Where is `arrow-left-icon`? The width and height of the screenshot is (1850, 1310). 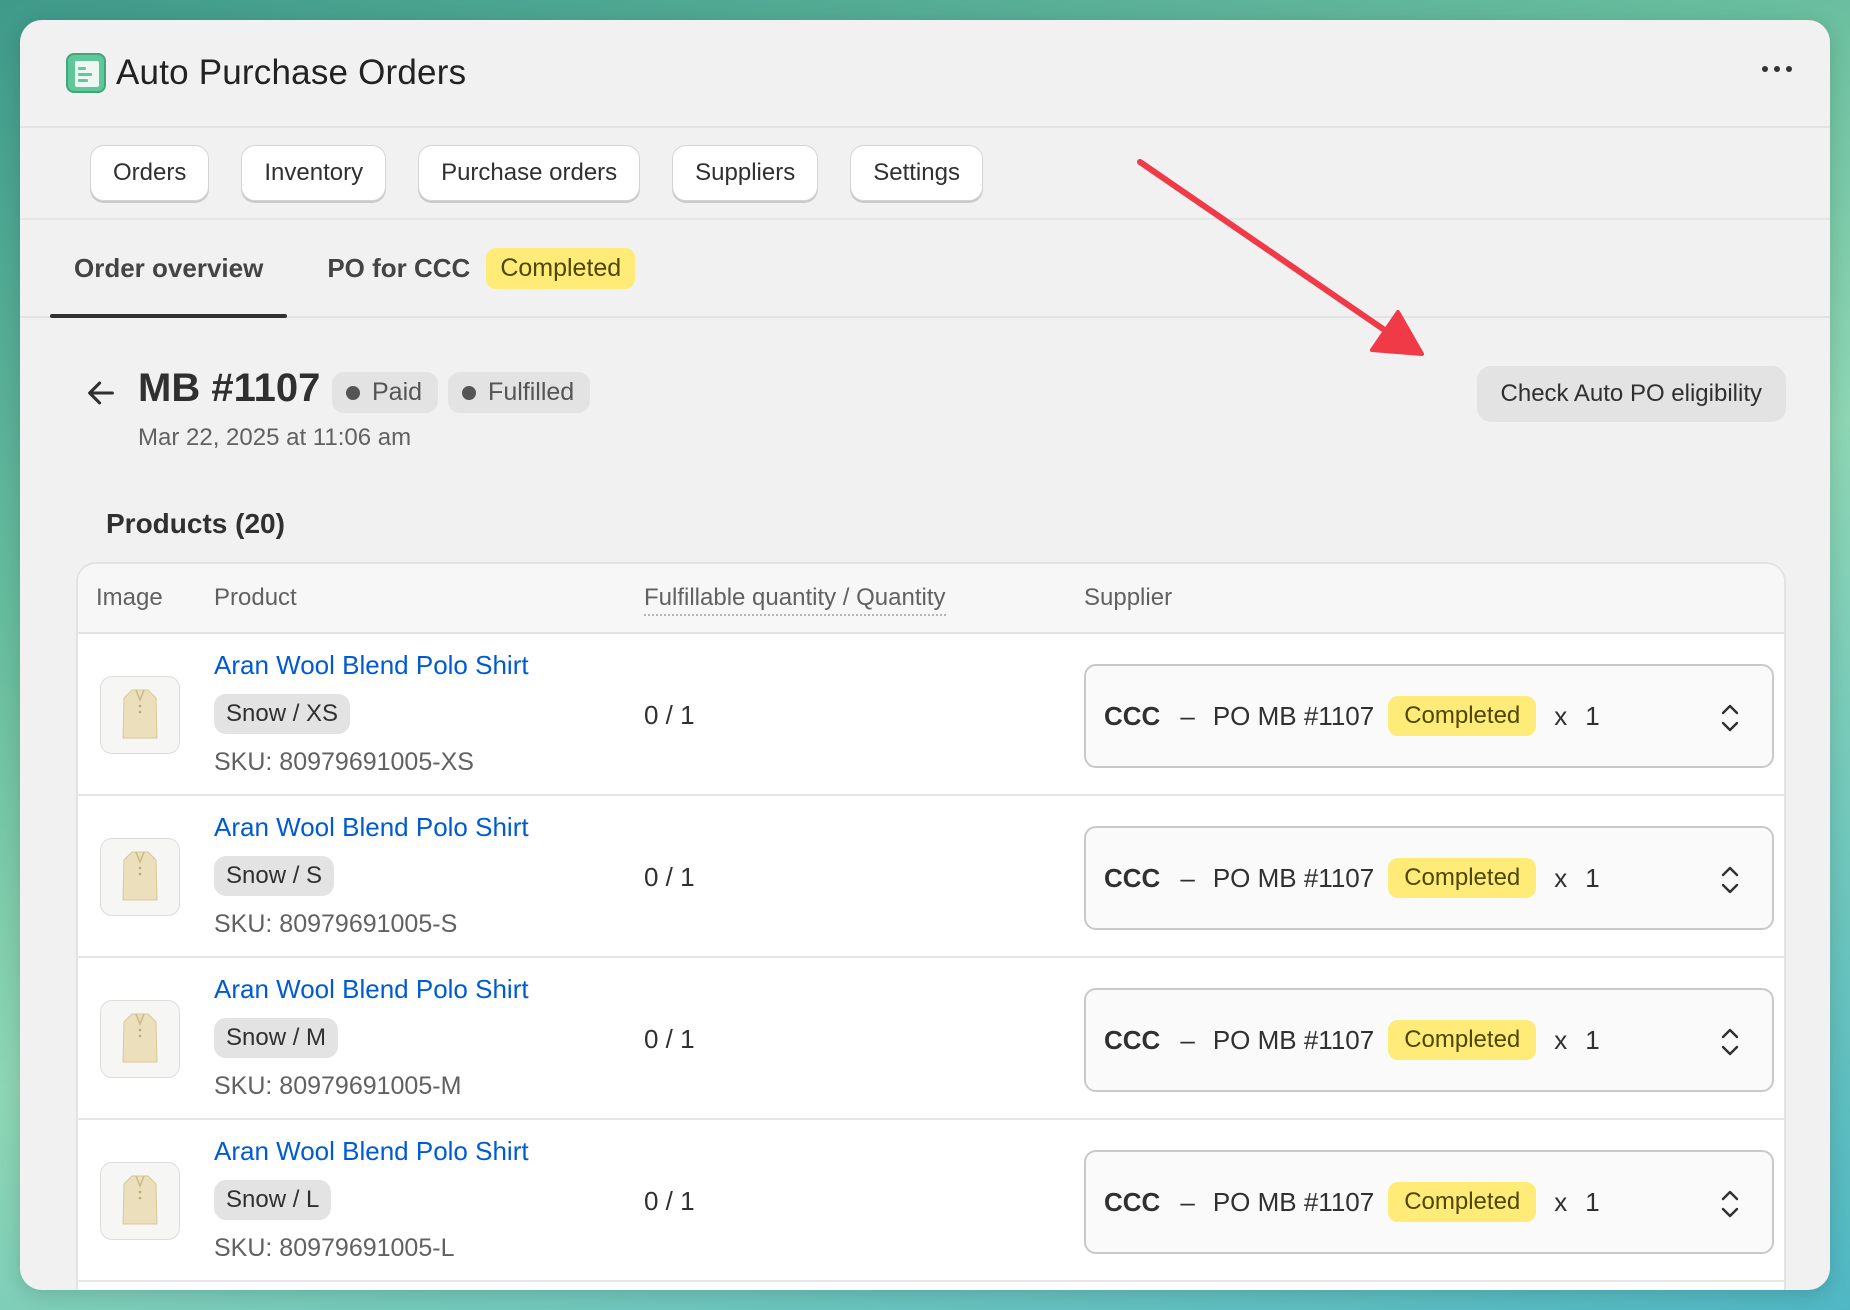 arrow-left-icon is located at coordinates (101, 393).